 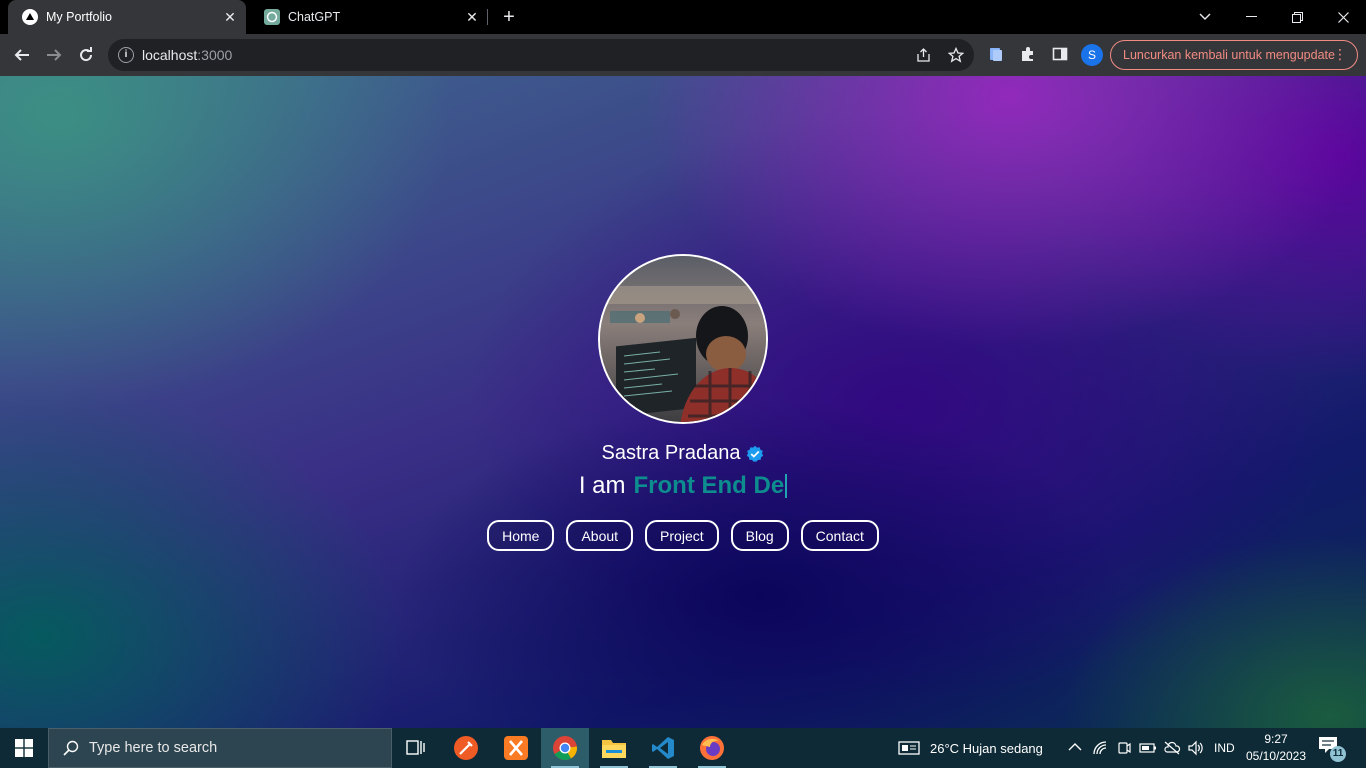 I want to click on task-view-icon, so click(x=416, y=748).